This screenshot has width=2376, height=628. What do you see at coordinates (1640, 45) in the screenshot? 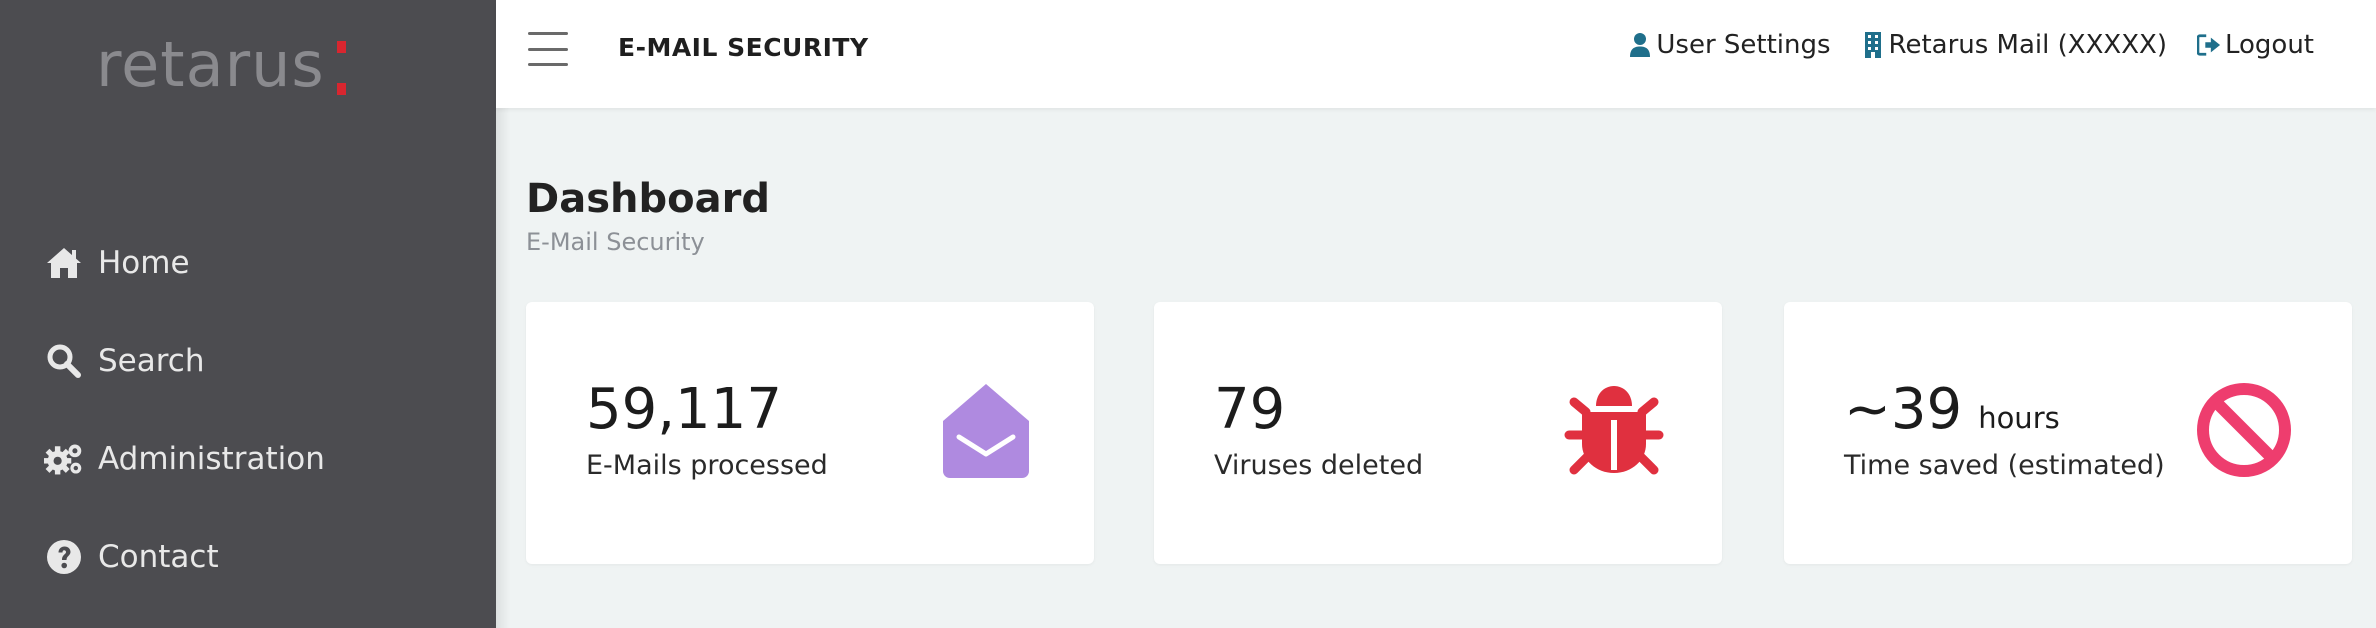
I see `user-icon` at bounding box center [1640, 45].